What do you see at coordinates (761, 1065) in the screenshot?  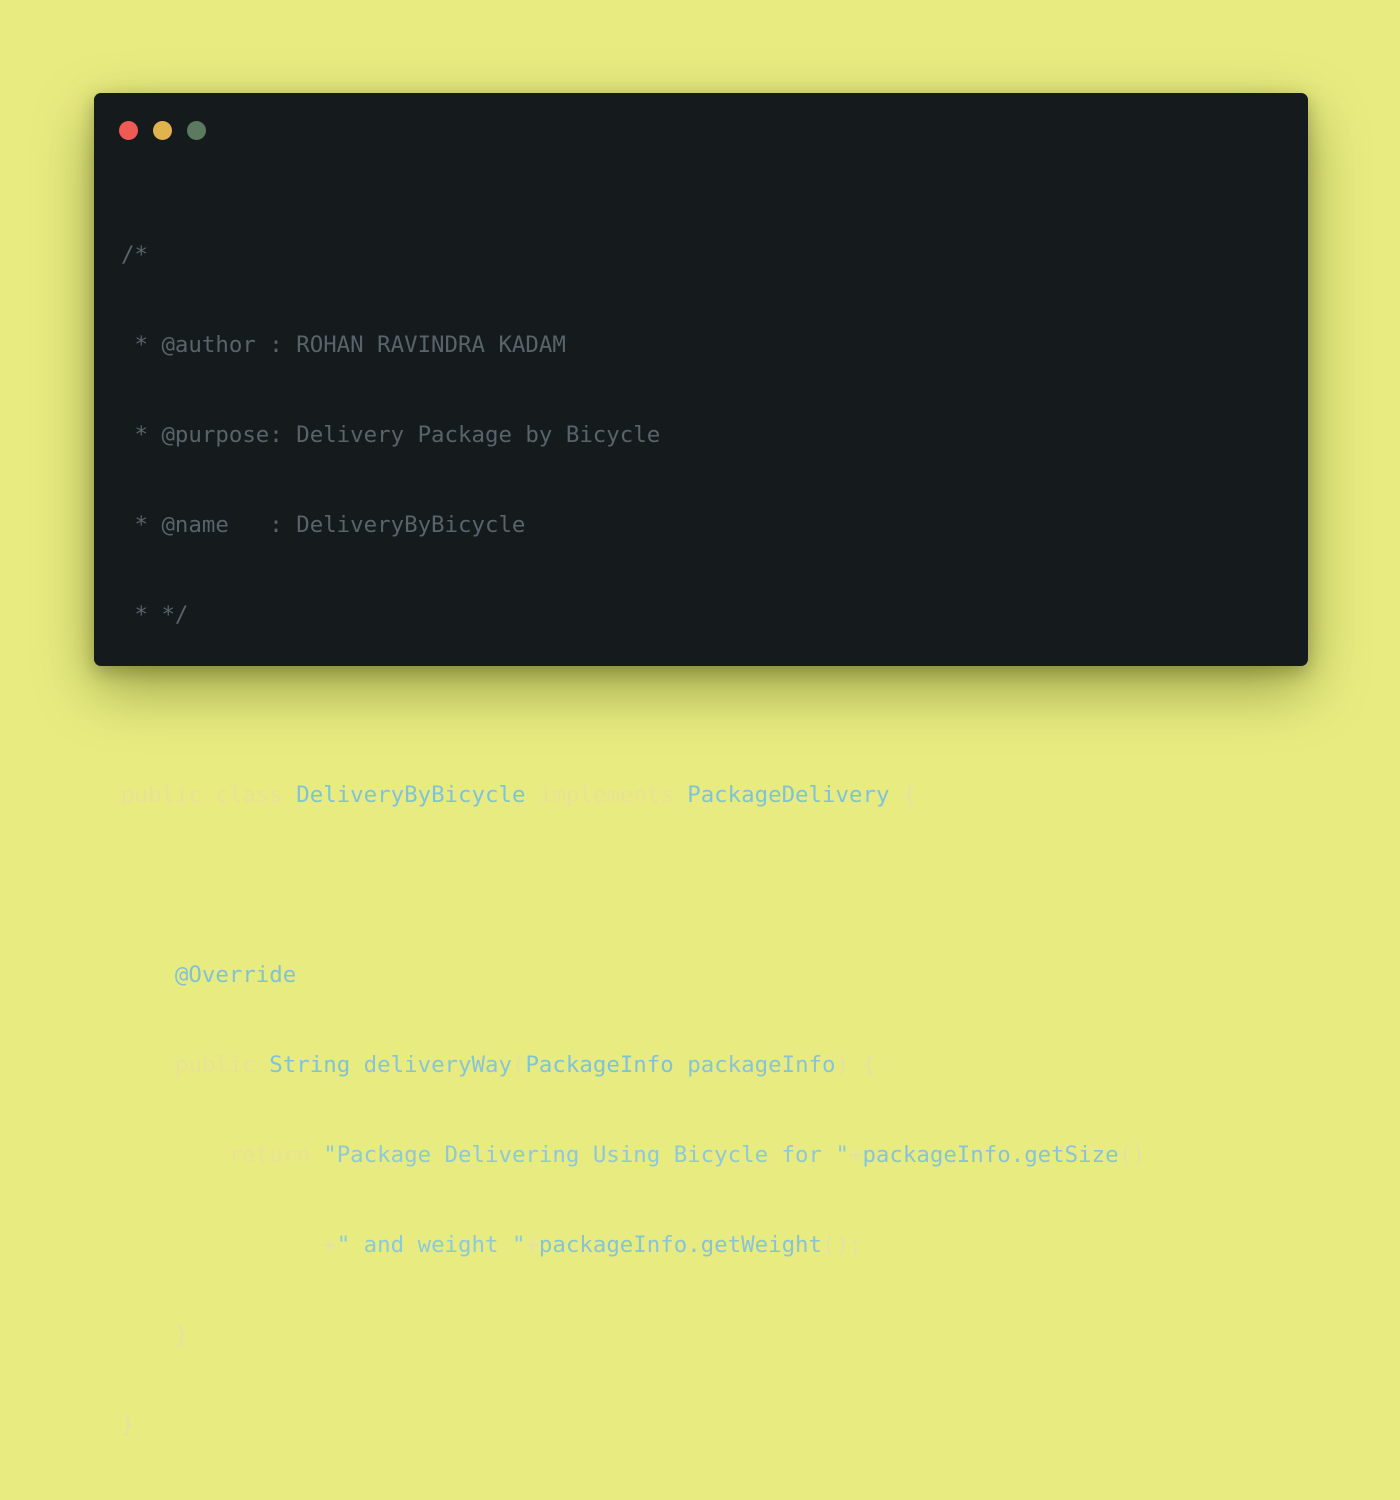 I see `param-name: packageInfo` at bounding box center [761, 1065].